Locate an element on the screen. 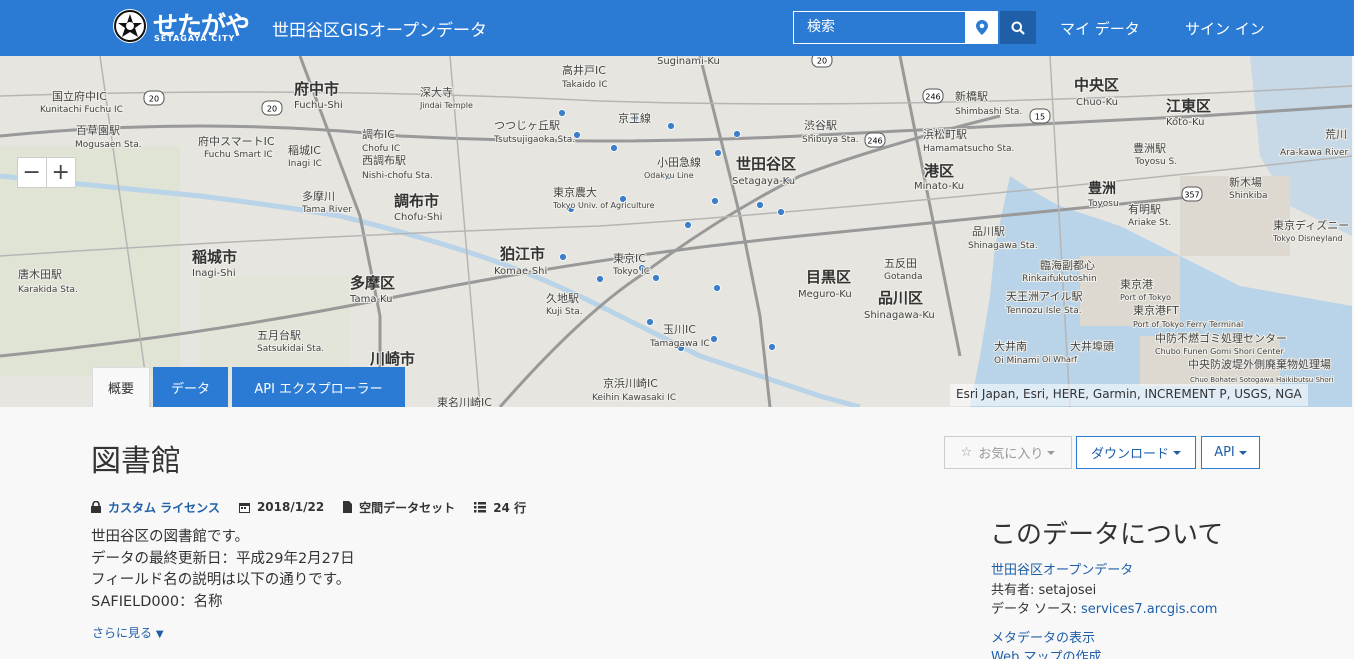  map-pin-icon is located at coordinates (981, 27).